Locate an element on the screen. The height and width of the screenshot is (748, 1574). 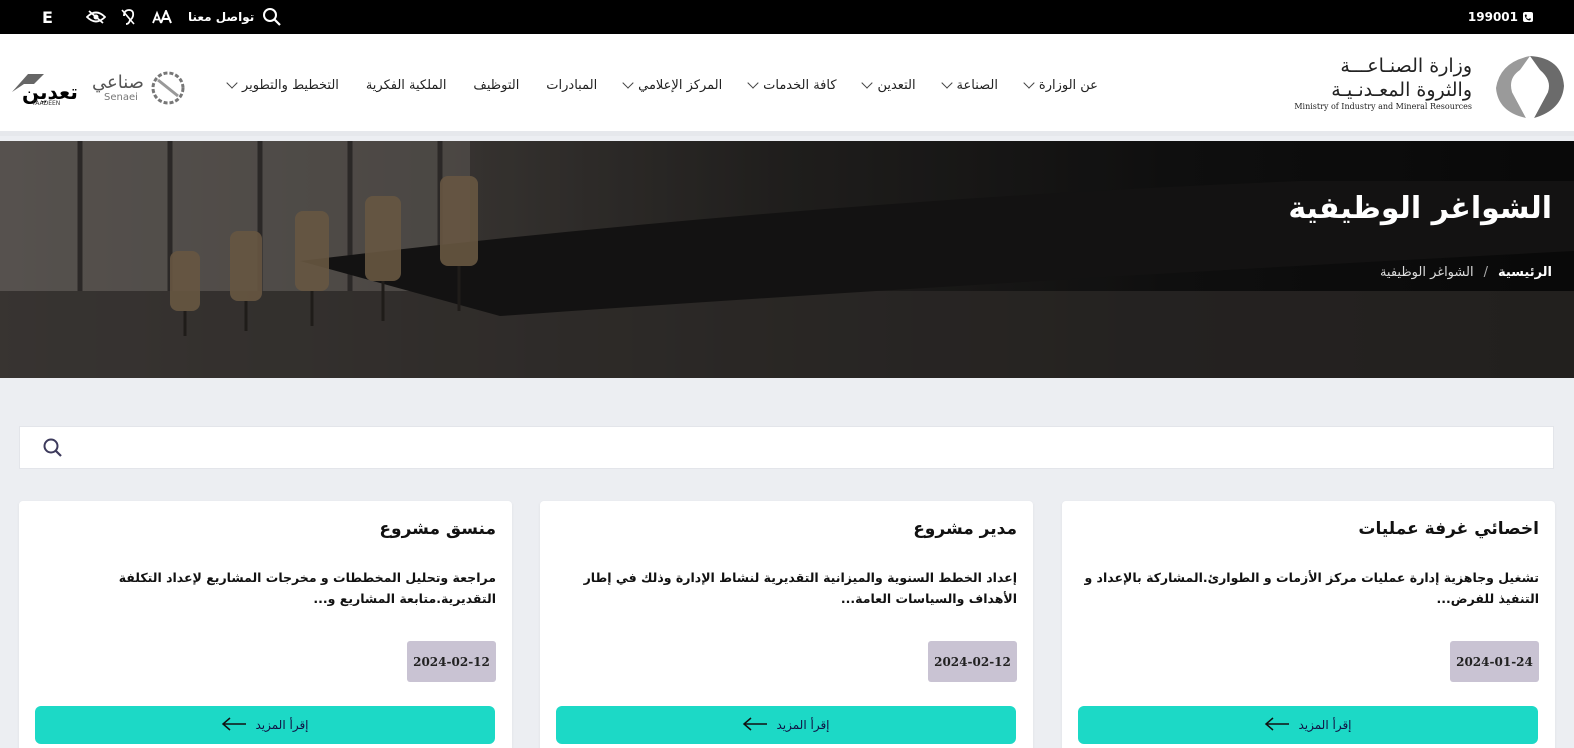
job-date-badge: 2024-01-24 is located at coordinates (1494, 661).